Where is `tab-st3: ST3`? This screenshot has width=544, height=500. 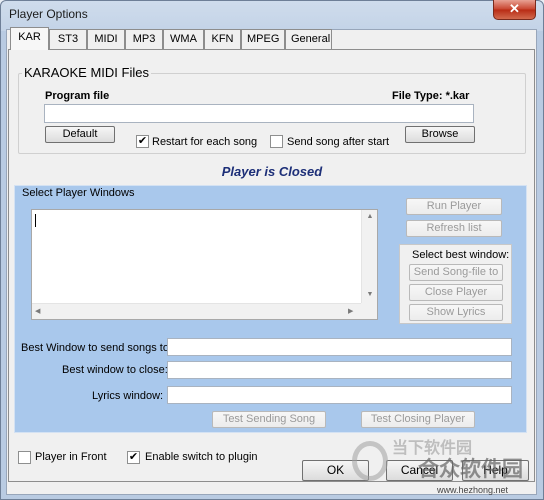
tab-st3: ST3 is located at coordinates (68, 39).